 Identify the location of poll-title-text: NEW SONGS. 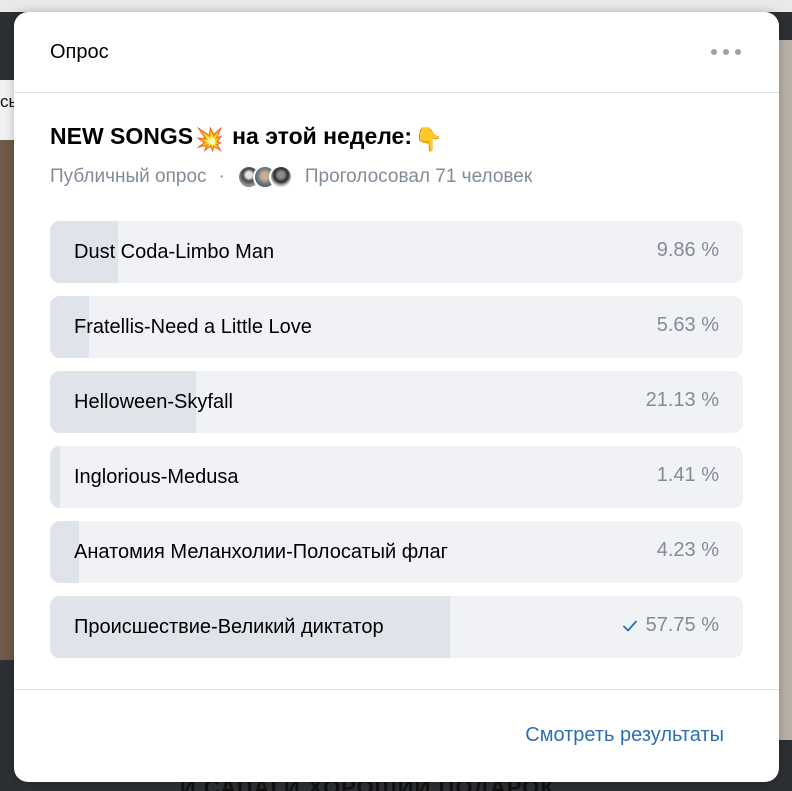
(122, 136).